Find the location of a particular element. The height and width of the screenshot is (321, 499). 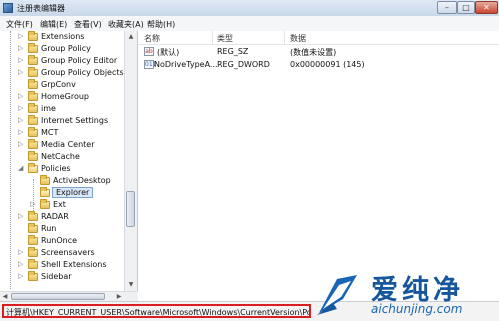

tree-item-label: GrpConv is located at coordinates (58, 84).